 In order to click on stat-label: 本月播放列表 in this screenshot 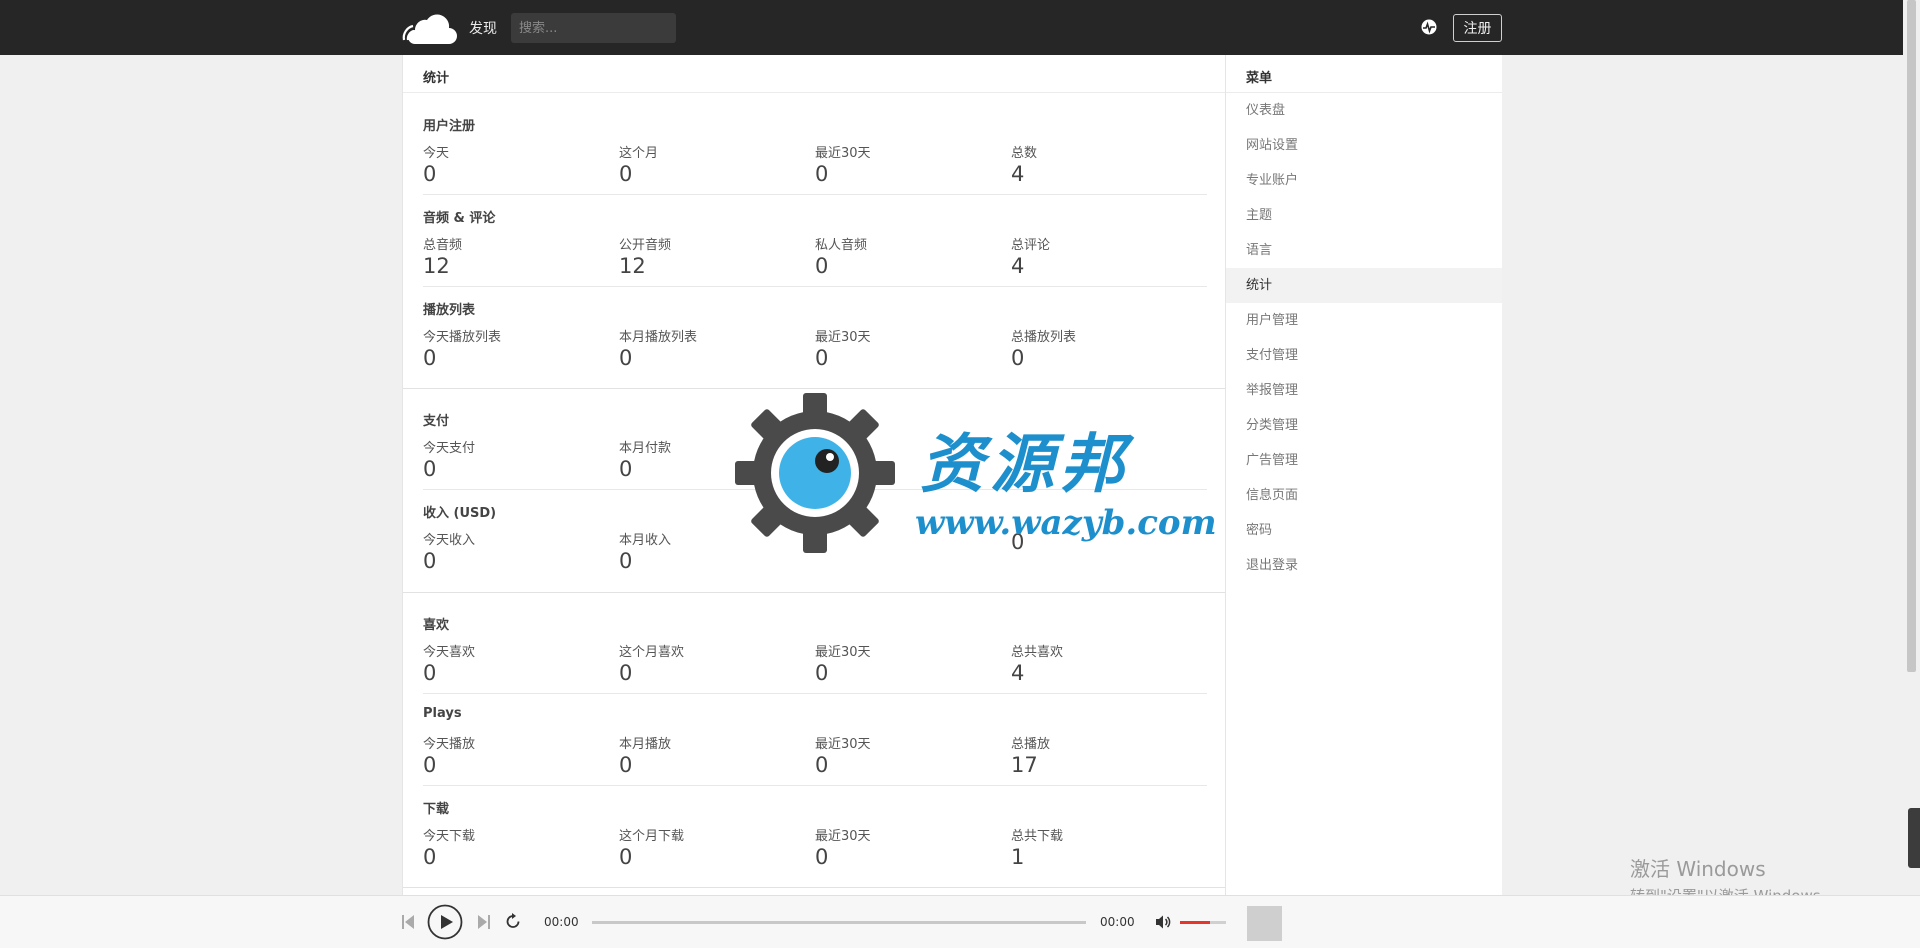, I will do `click(658, 337)`.